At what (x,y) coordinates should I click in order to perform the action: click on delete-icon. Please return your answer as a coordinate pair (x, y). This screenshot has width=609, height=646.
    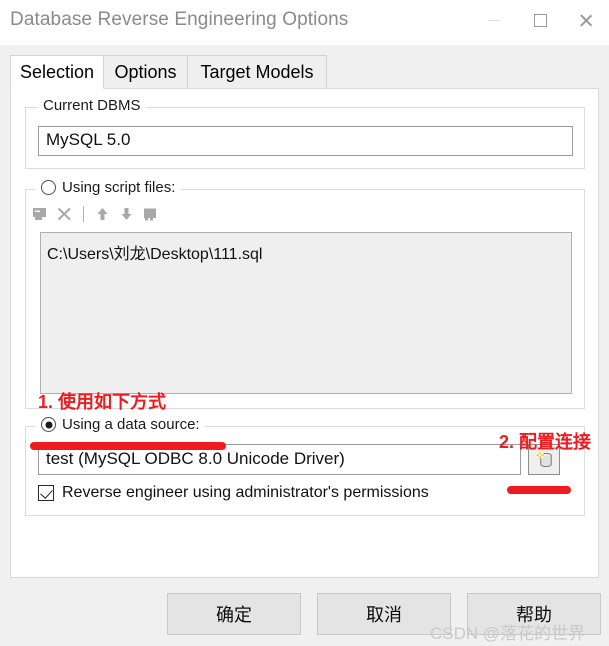
    Looking at the image, I should click on (64, 214).